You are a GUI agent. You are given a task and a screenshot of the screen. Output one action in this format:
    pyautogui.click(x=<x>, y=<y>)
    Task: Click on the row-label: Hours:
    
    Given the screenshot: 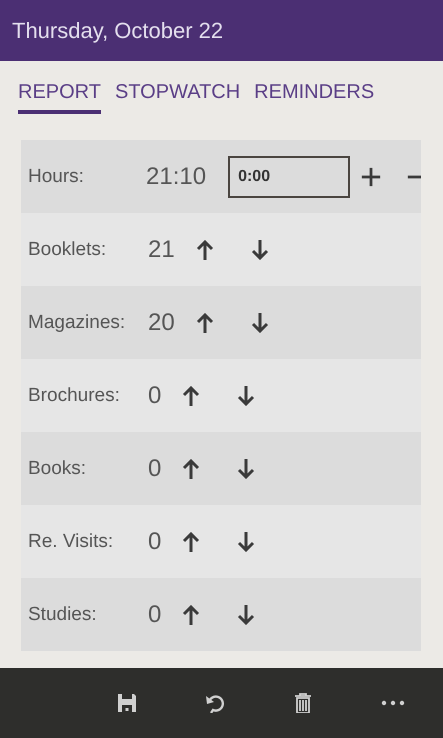 What is the action you would take?
    pyautogui.click(x=56, y=177)
    